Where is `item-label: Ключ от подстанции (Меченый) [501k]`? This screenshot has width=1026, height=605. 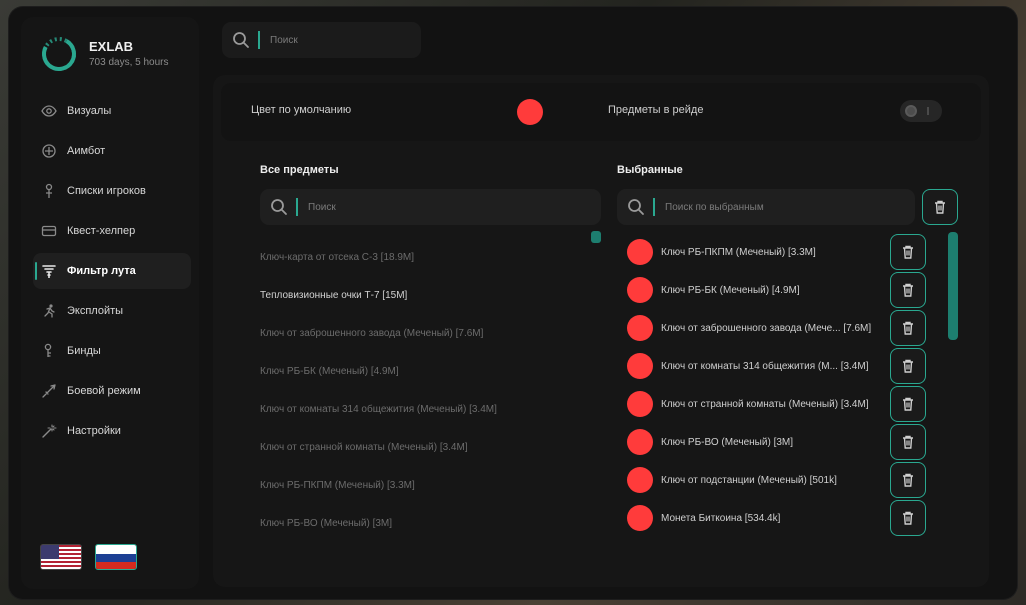
item-label: Ключ от подстанции (Меченый) [501k] is located at coordinates (749, 480).